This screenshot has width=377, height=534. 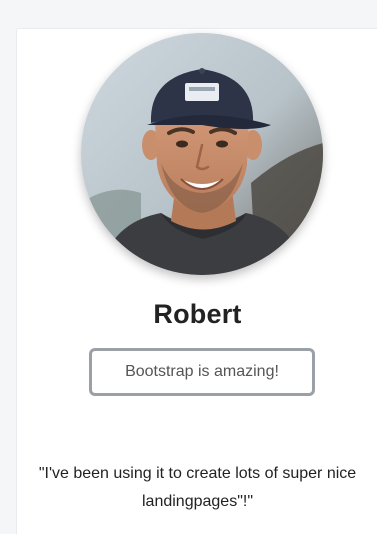 I want to click on person-name: Robert, so click(x=197, y=314).